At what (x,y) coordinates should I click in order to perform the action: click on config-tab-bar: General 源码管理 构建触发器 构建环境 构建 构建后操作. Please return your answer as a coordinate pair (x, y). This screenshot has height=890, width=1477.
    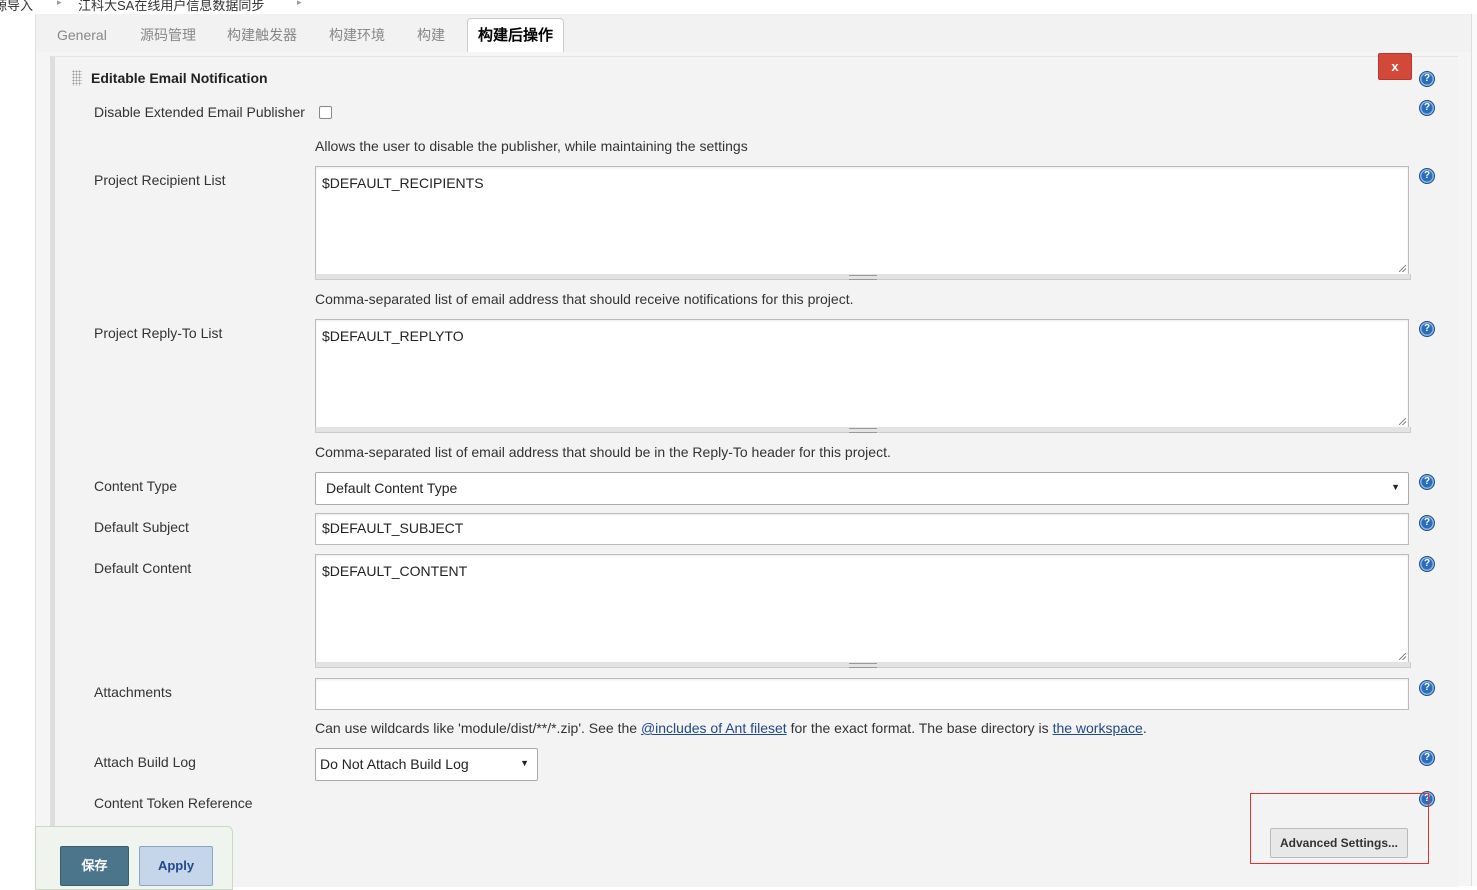
    Looking at the image, I should click on (753, 33).